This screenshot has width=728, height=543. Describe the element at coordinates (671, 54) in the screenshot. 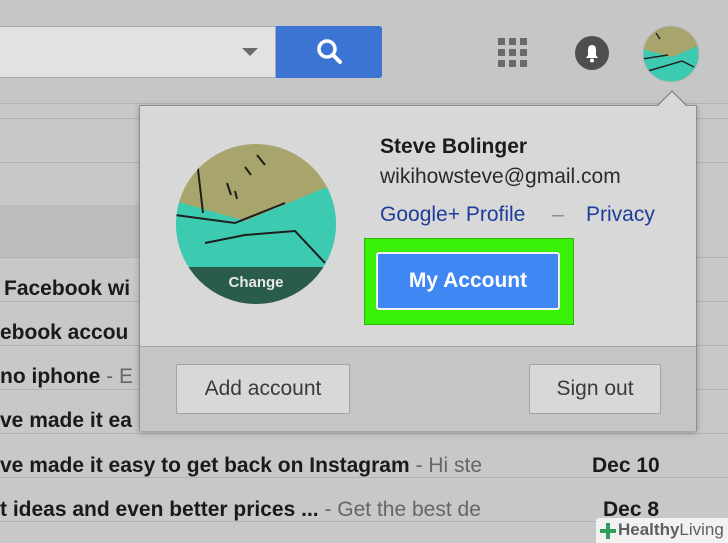

I see `avatar` at that location.